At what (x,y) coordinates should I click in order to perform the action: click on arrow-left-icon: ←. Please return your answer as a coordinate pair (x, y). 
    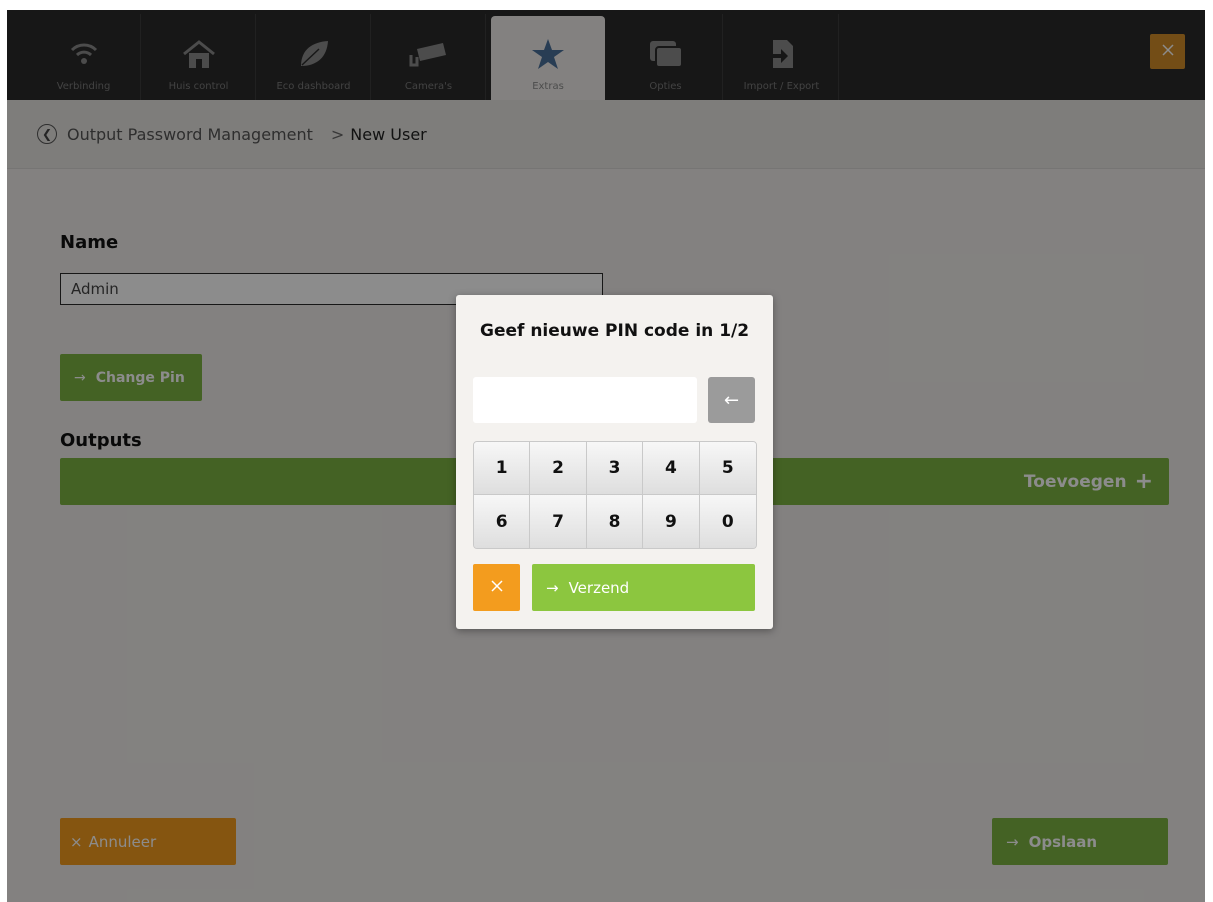
    Looking at the image, I should click on (731, 400).